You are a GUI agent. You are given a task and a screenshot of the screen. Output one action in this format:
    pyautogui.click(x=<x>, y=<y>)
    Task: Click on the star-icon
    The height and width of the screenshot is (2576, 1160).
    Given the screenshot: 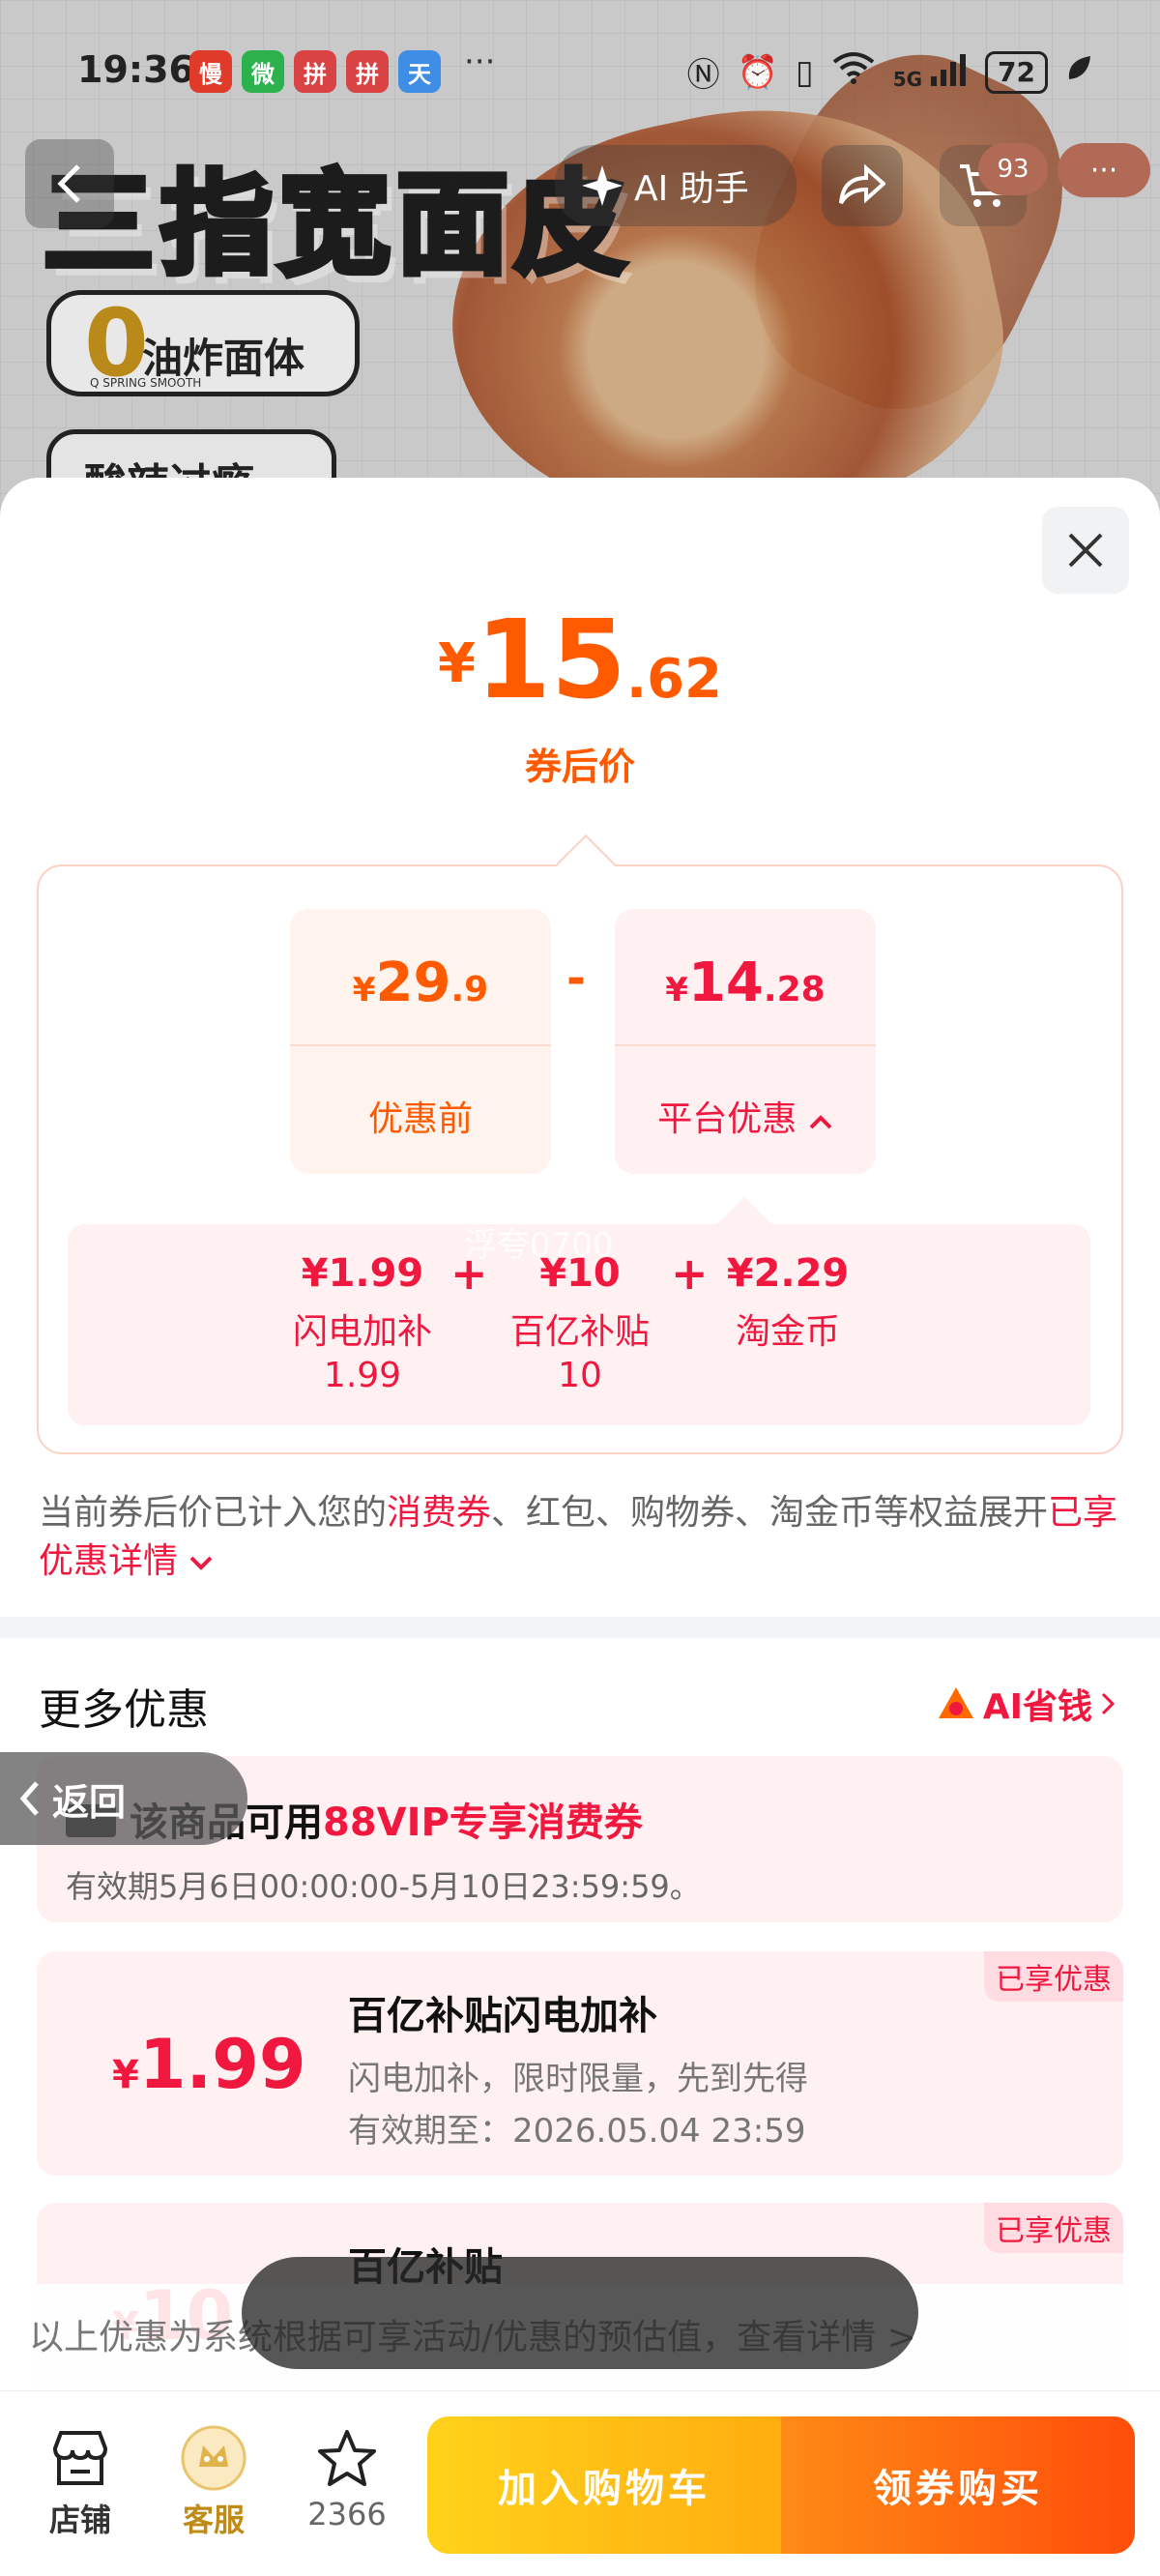 What is the action you would take?
    pyautogui.click(x=347, y=2458)
    